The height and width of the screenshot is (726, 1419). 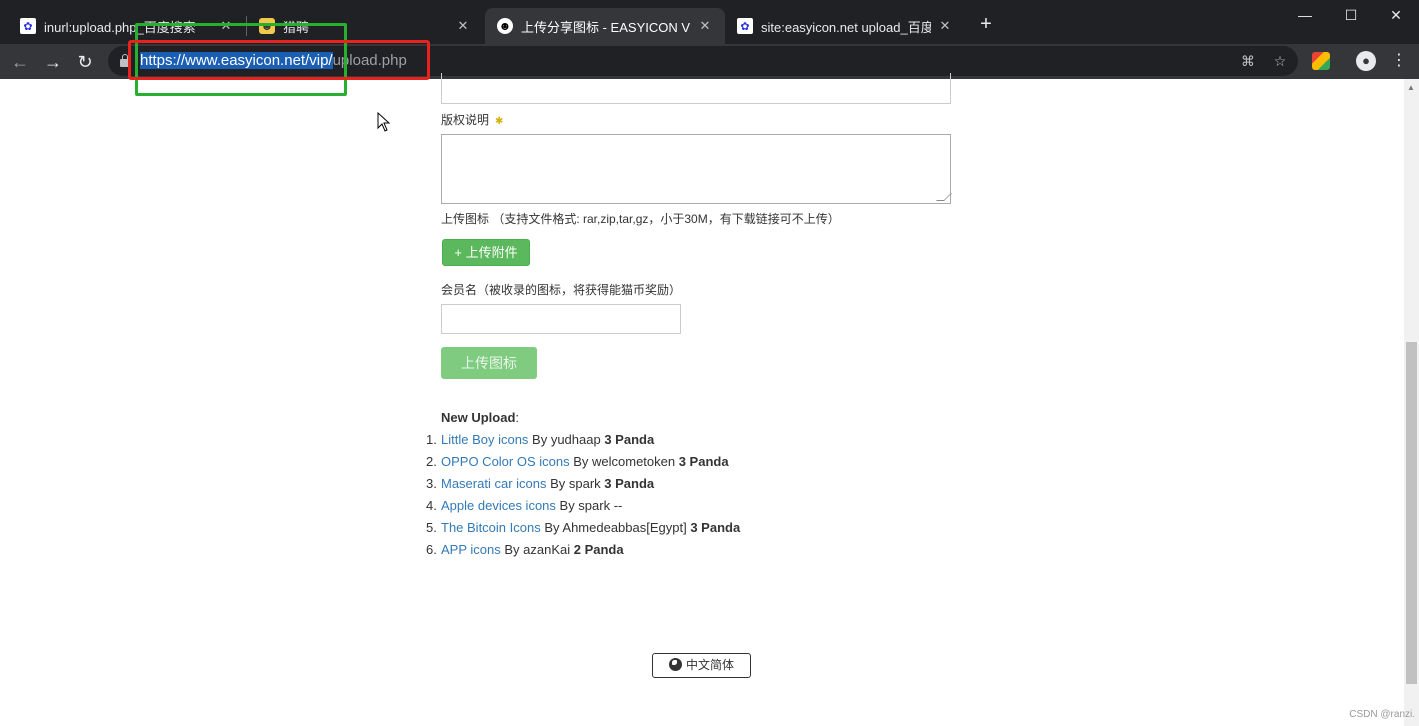 I want to click on window-close-icon: ✕, so click(x=1396, y=15).